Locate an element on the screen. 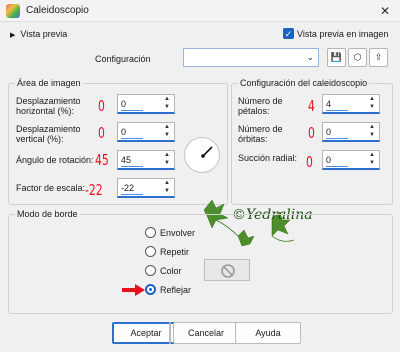  configuration-label: Configuración is located at coordinates (123, 59).